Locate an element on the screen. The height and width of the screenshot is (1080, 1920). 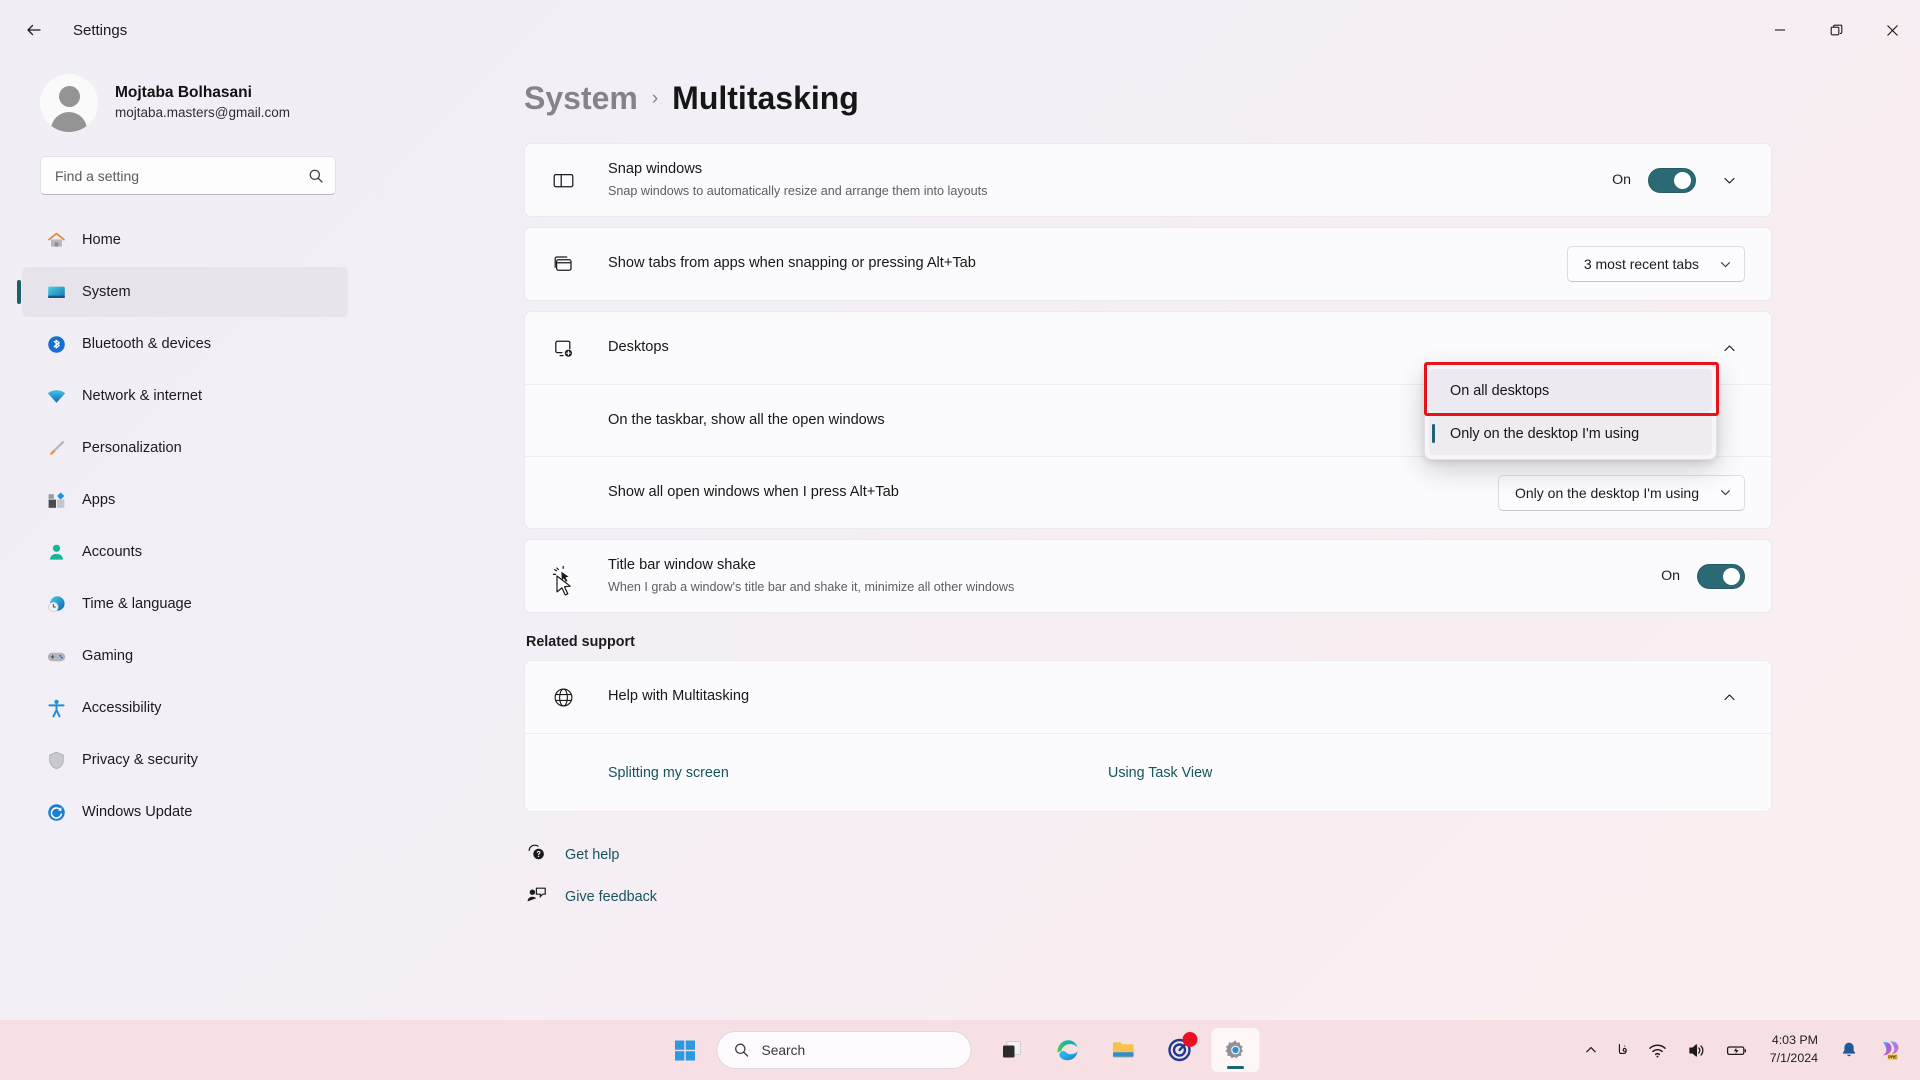
sidebar-label: Gaming is located at coordinates (108, 656).